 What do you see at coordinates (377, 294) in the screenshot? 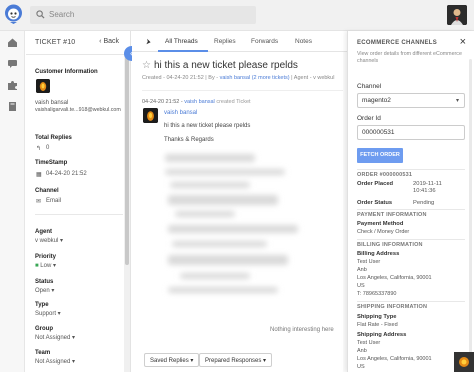
I see `billing-line: T: 78965337890` at bounding box center [377, 294].